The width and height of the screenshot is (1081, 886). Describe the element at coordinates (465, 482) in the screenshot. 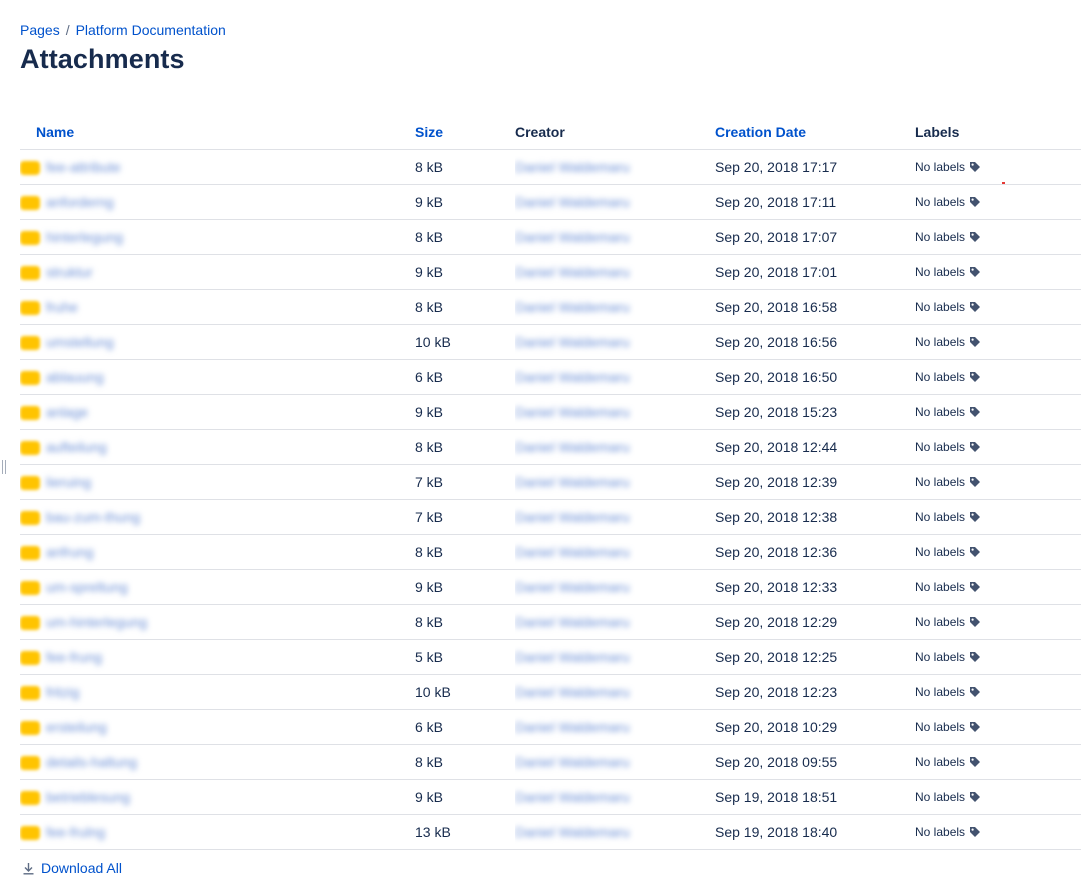

I see `file-size: 7 kB` at that location.